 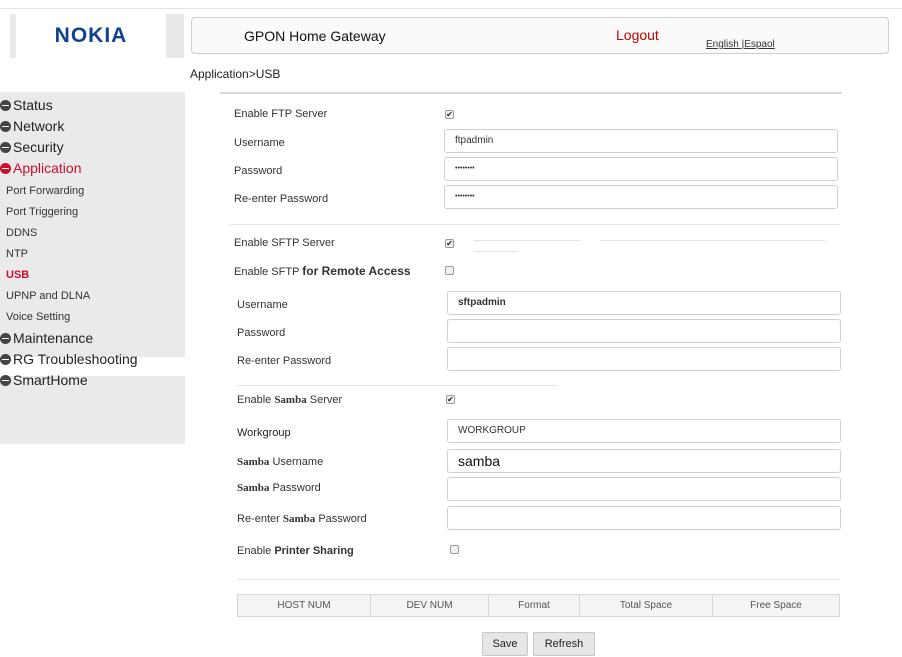 I want to click on enable-sftp-checkbox: ✔, so click(x=449, y=243).